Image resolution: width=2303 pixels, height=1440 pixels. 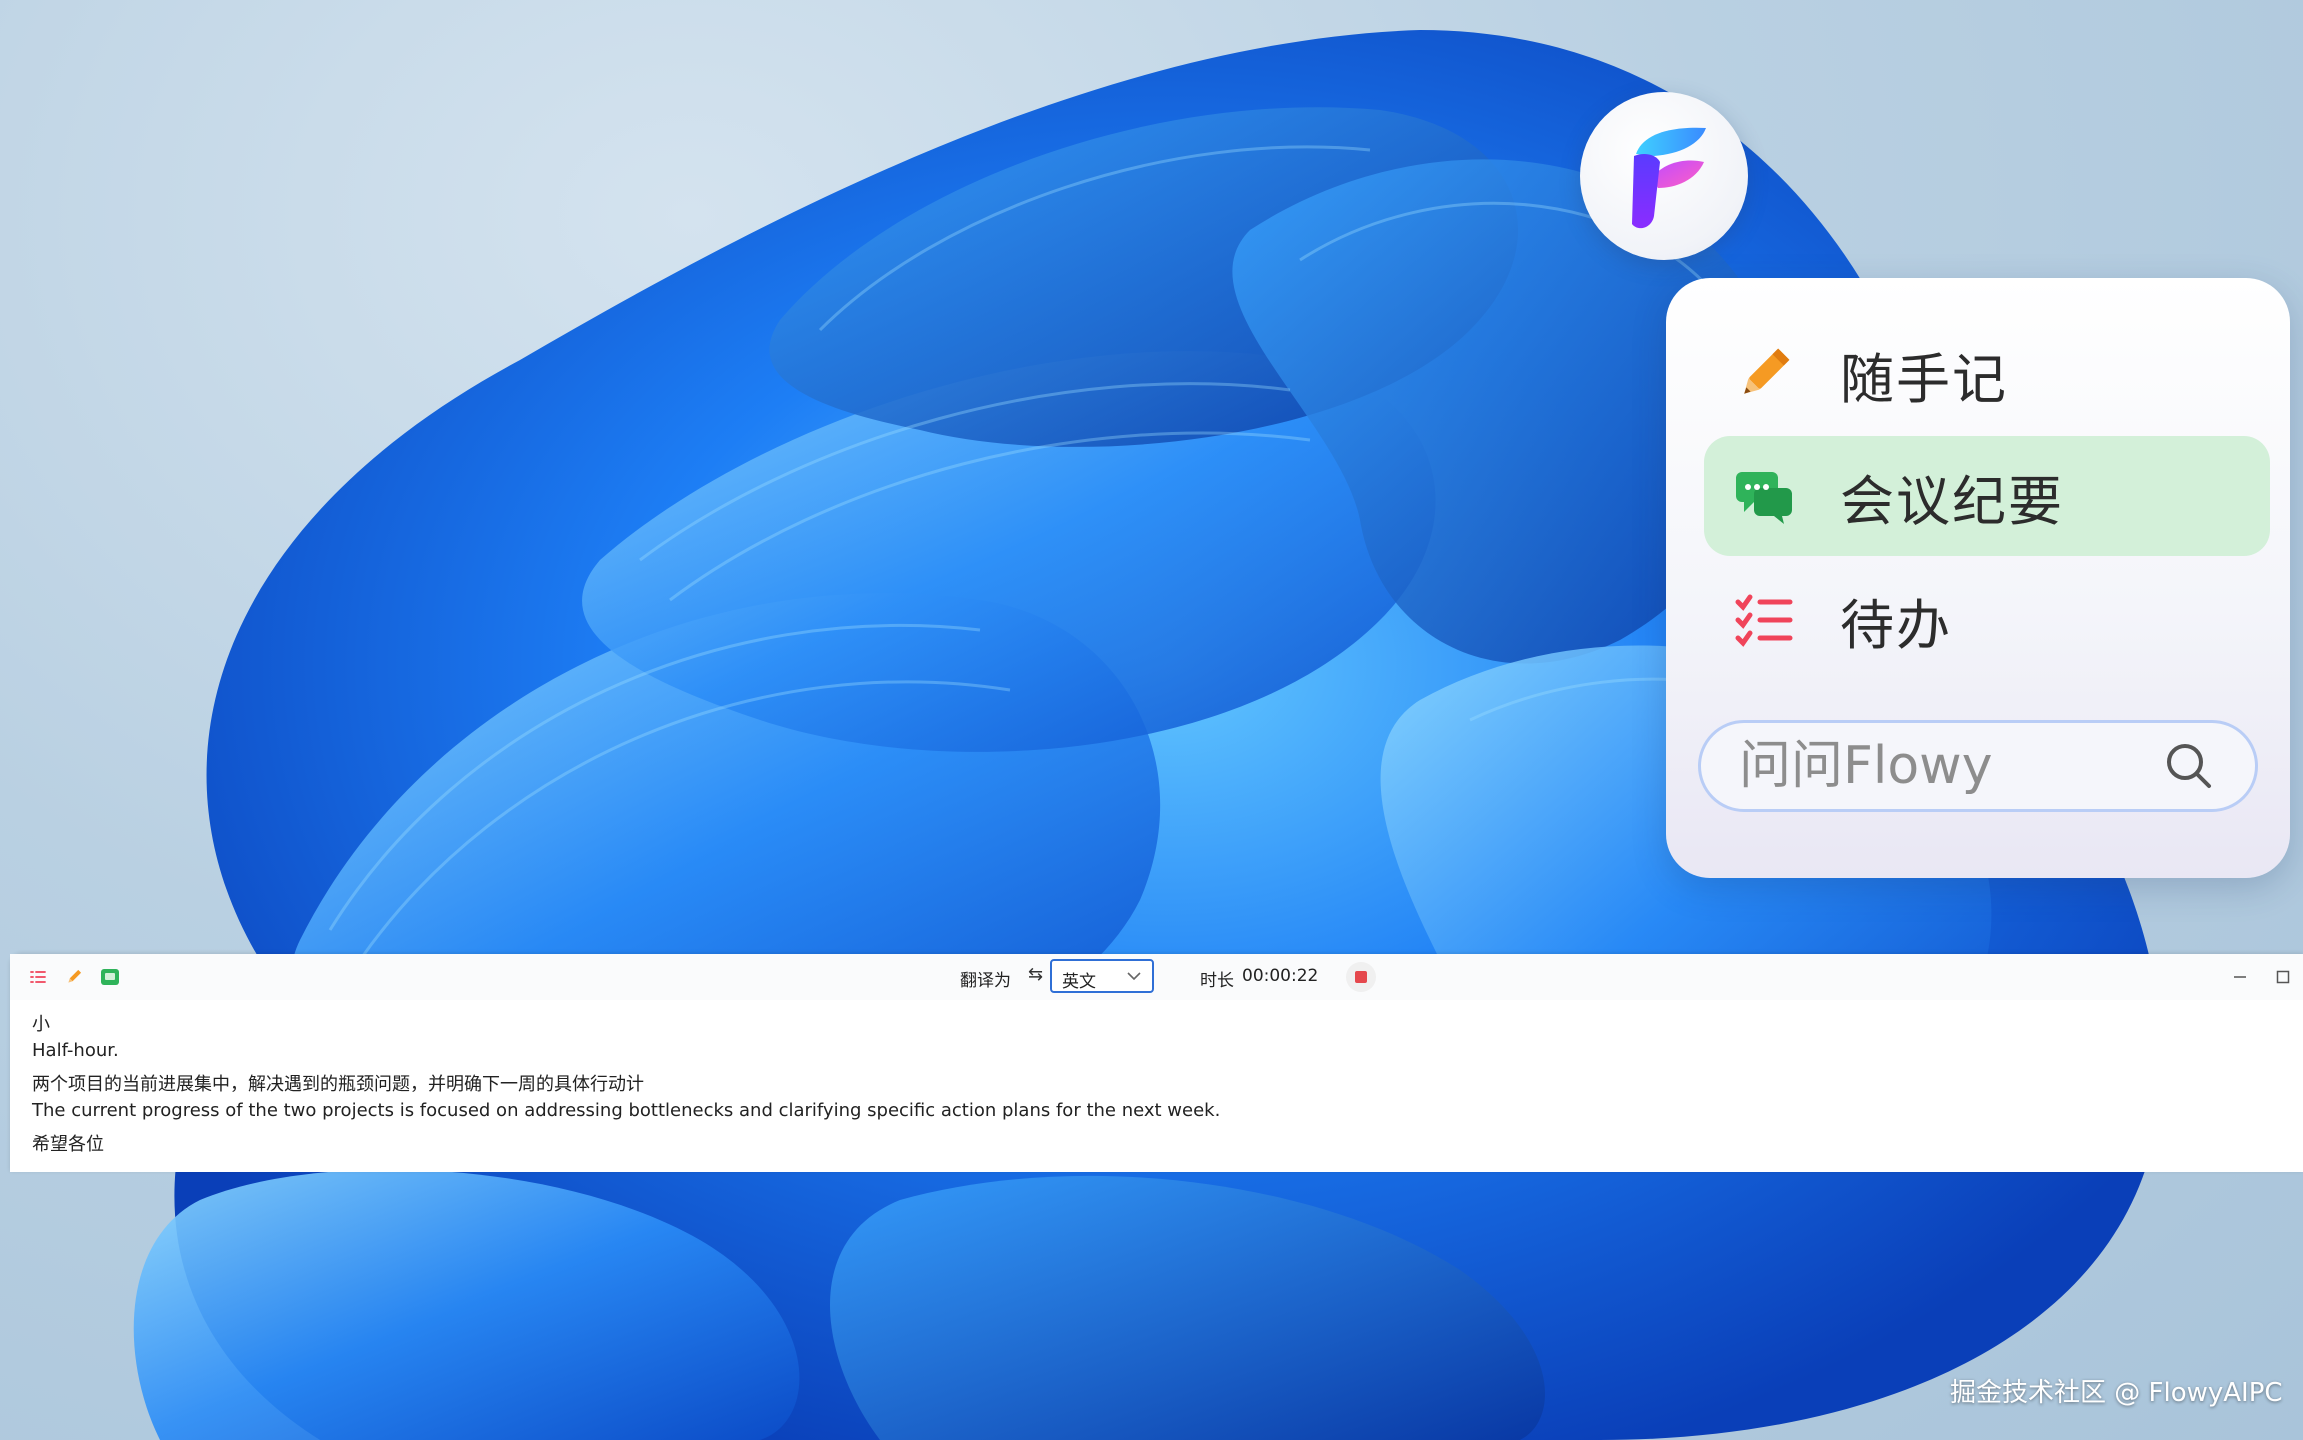 I want to click on stop-icon, so click(x=1361, y=977).